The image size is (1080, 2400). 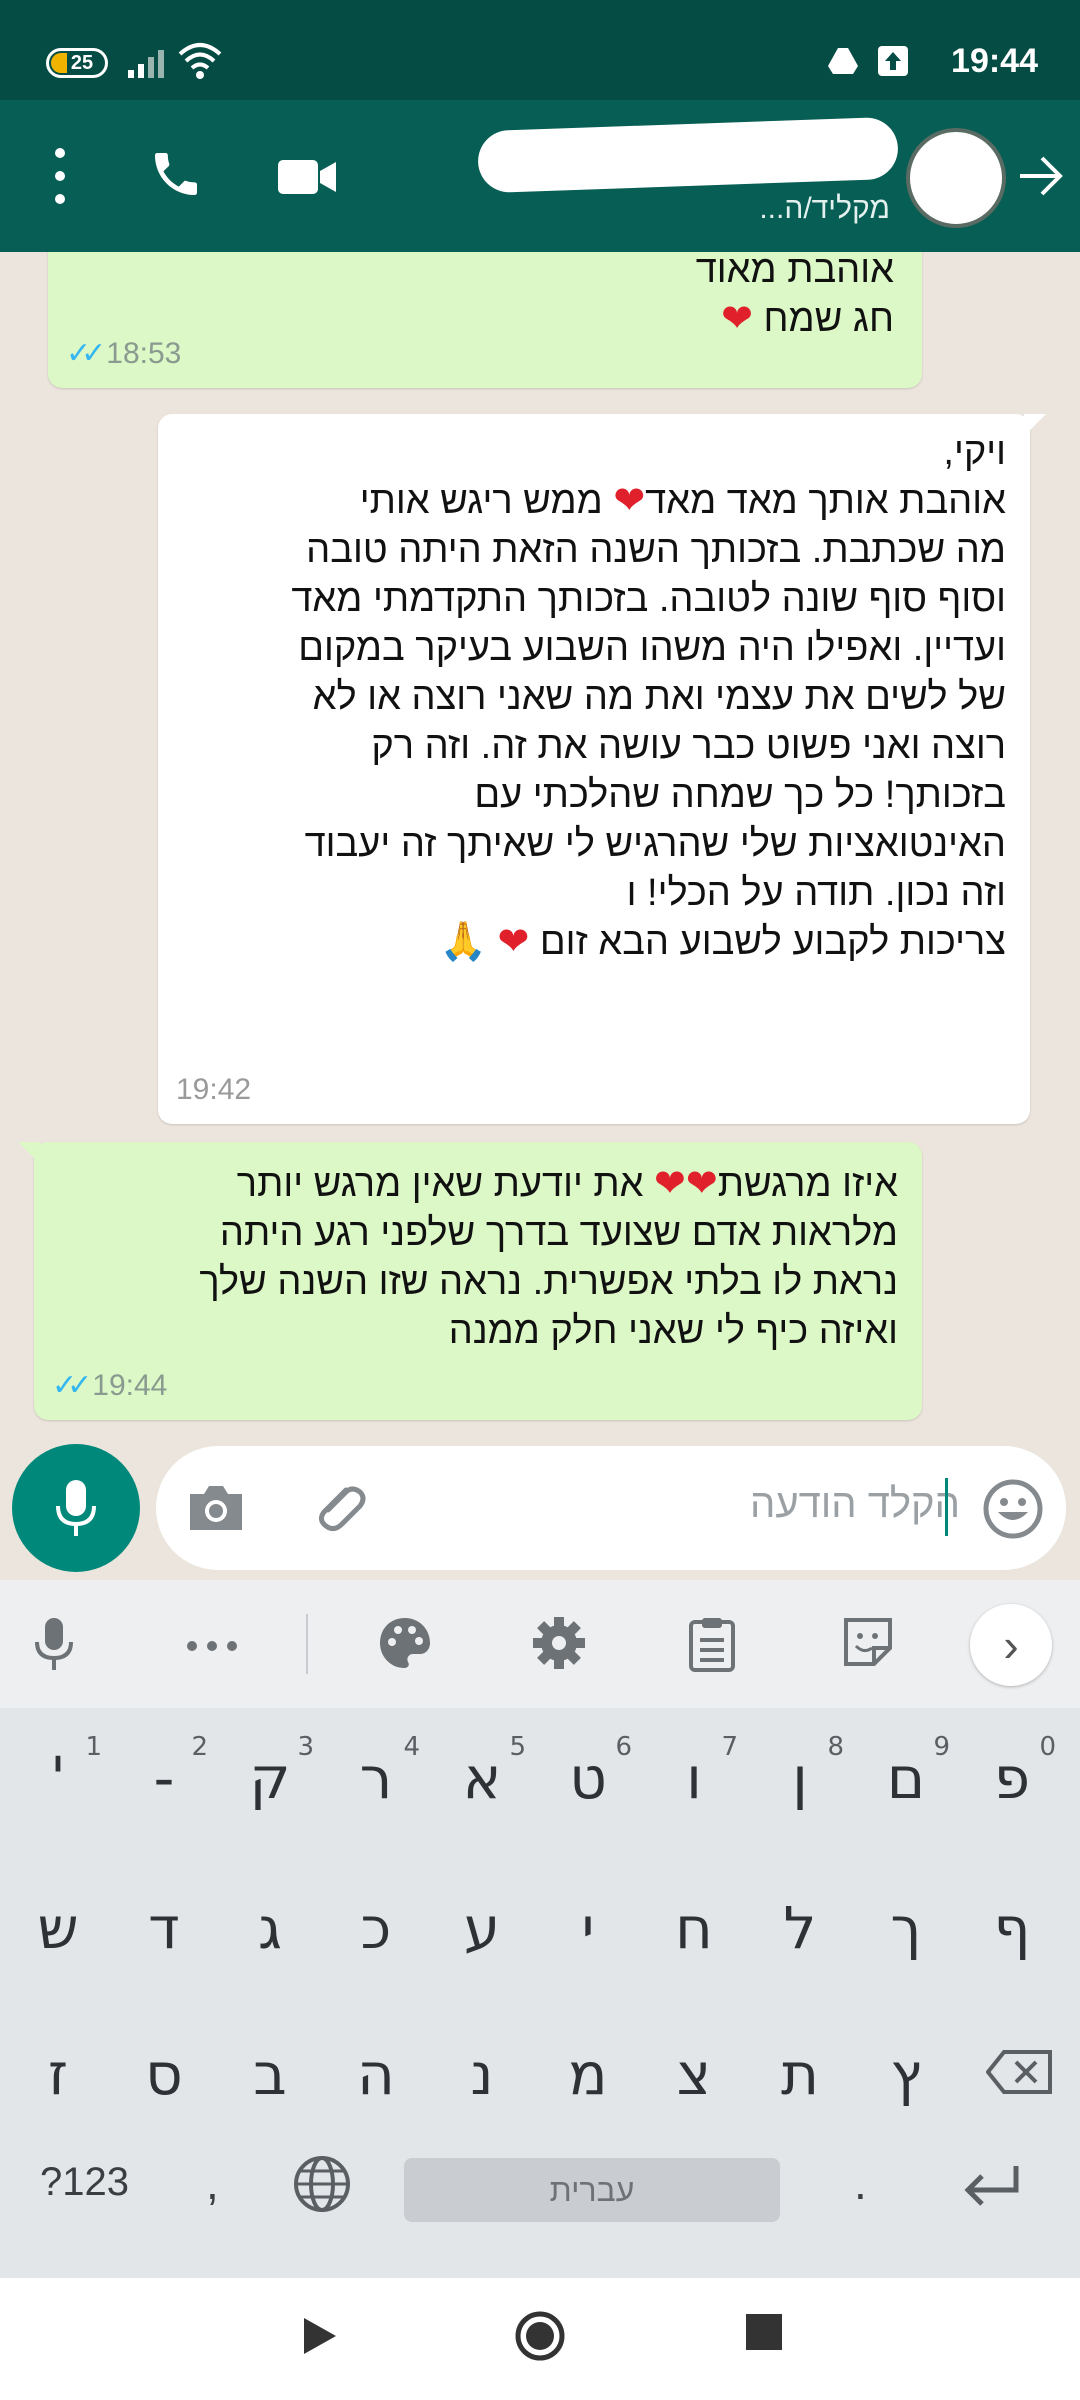 What do you see at coordinates (216, 1508) in the screenshot?
I see `camera-icon` at bounding box center [216, 1508].